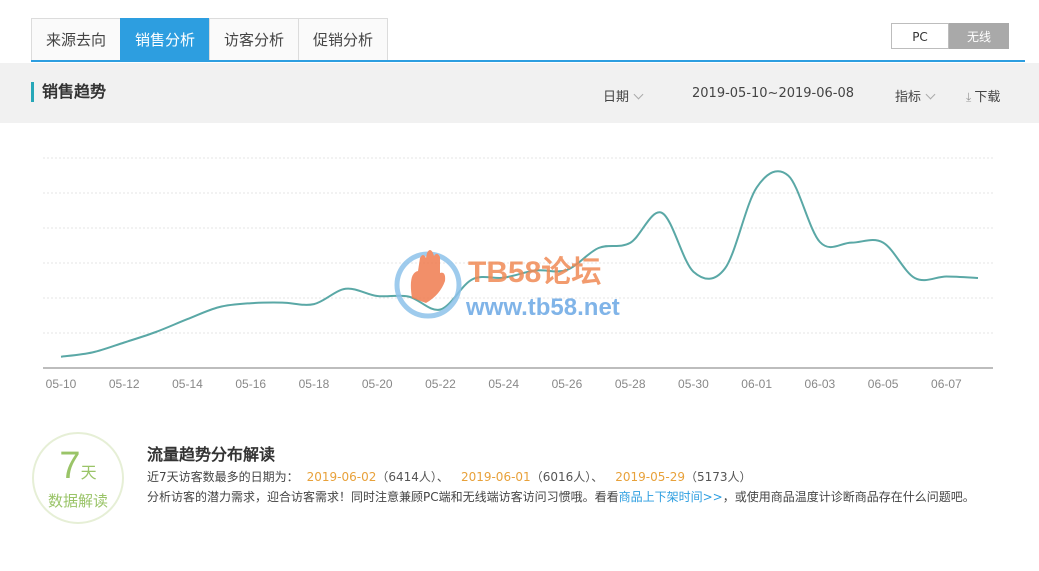 Image resolution: width=1039 pixels, height=571 pixels. What do you see at coordinates (76, 39) in the screenshot?
I see `tab-source-destination: 来源去向` at bounding box center [76, 39].